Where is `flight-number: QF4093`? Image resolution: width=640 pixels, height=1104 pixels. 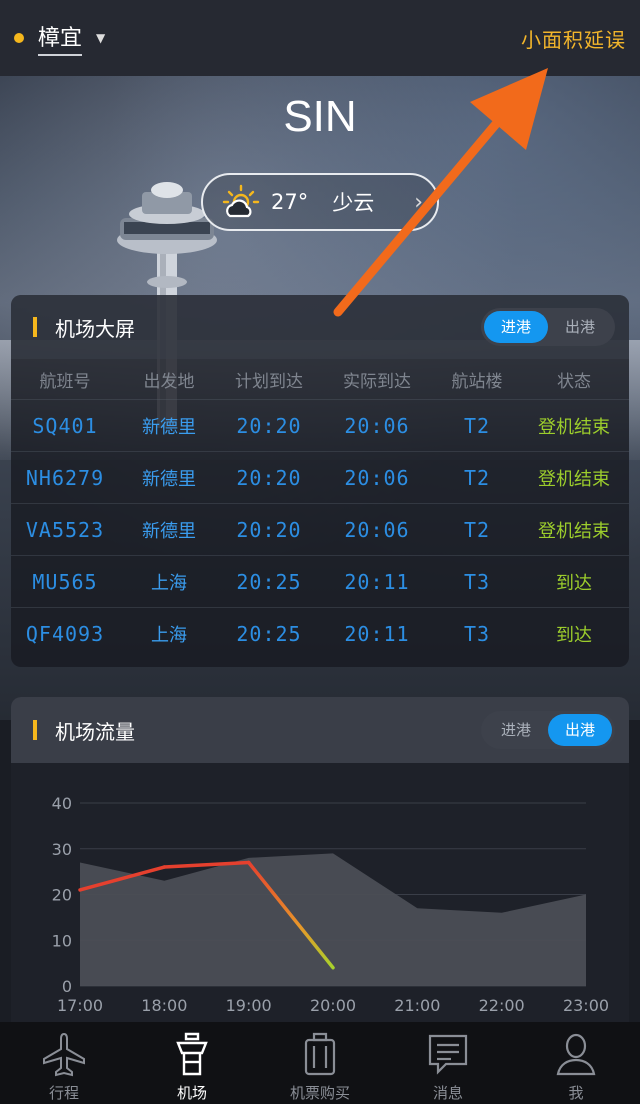
flight-number: QF4093 is located at coordinates (65, 633).